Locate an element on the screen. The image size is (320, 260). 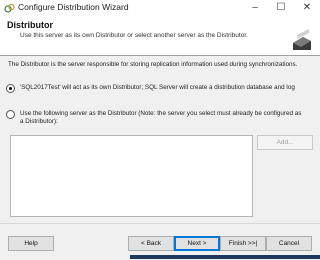
window-title: Configure Distribution Wizard is located at coordinates (73, 7).